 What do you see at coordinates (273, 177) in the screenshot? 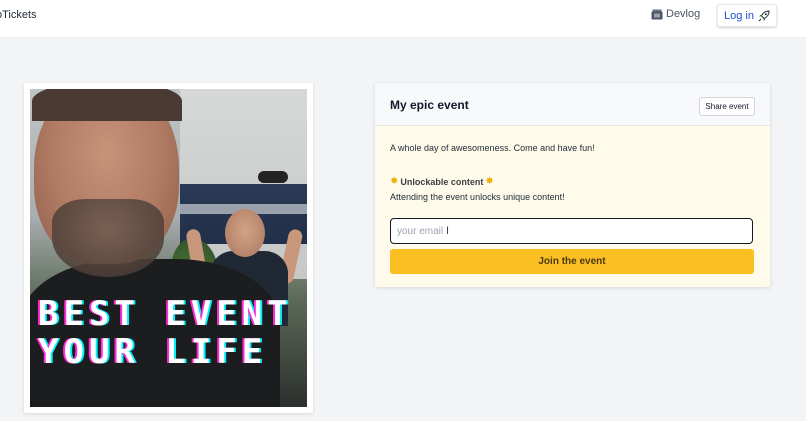
I see `poster-webcam` at bounding box center [273, 177].